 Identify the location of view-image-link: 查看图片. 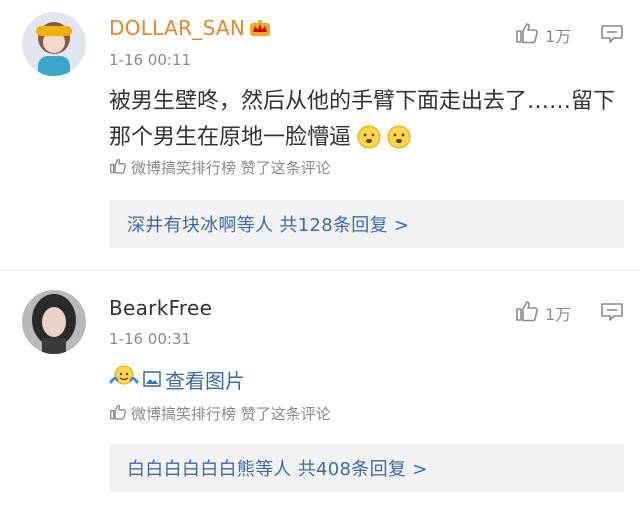
(177, 379).